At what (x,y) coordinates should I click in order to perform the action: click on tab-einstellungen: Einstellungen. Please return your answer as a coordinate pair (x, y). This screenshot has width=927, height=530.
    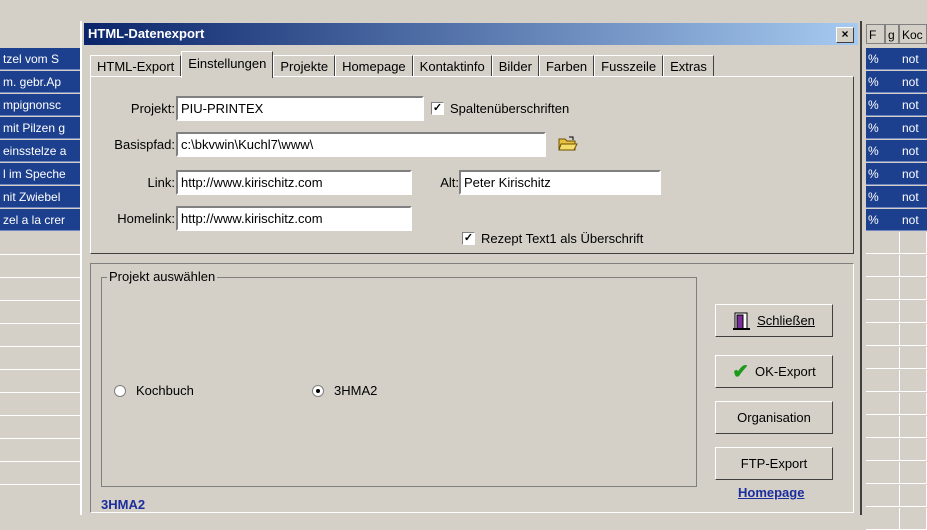
    Looking at the image, I should click on (227, 64).